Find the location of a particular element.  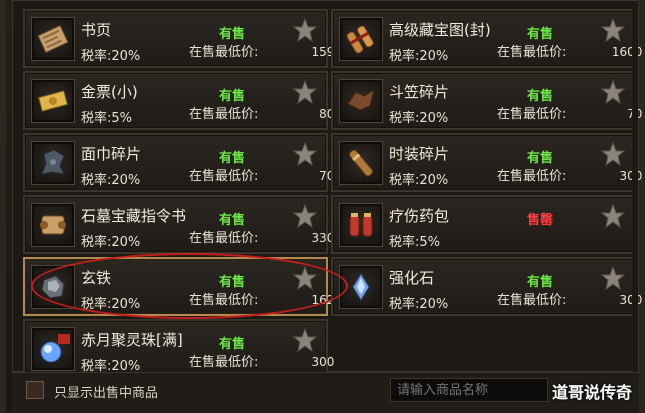

treasure-map-icon is located at coordinates (361, 39).